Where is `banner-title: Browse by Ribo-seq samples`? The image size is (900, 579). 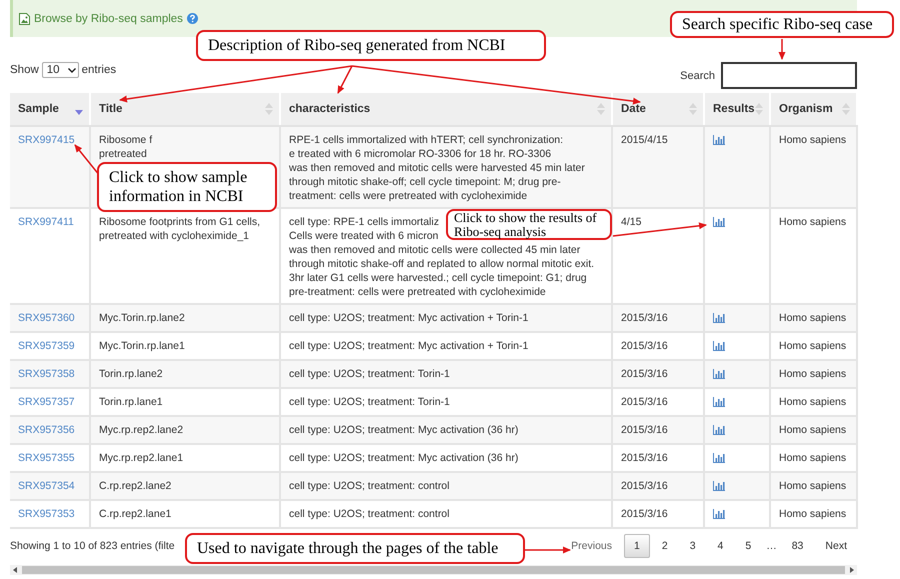 banner-title: Browse by Ribo-seq samples is located at coordinates (108, 18).